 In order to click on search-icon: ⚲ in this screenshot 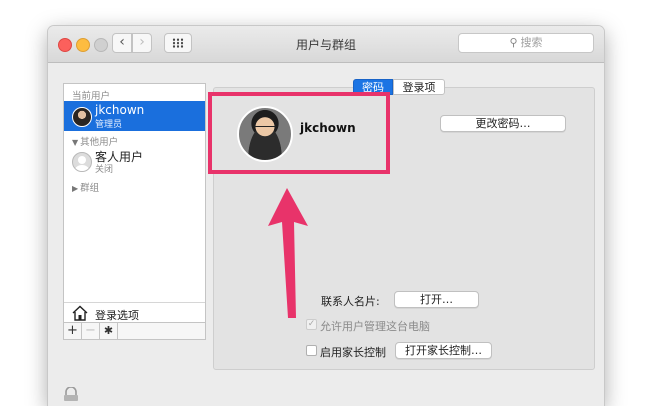, I will do `click(513, 42)`.